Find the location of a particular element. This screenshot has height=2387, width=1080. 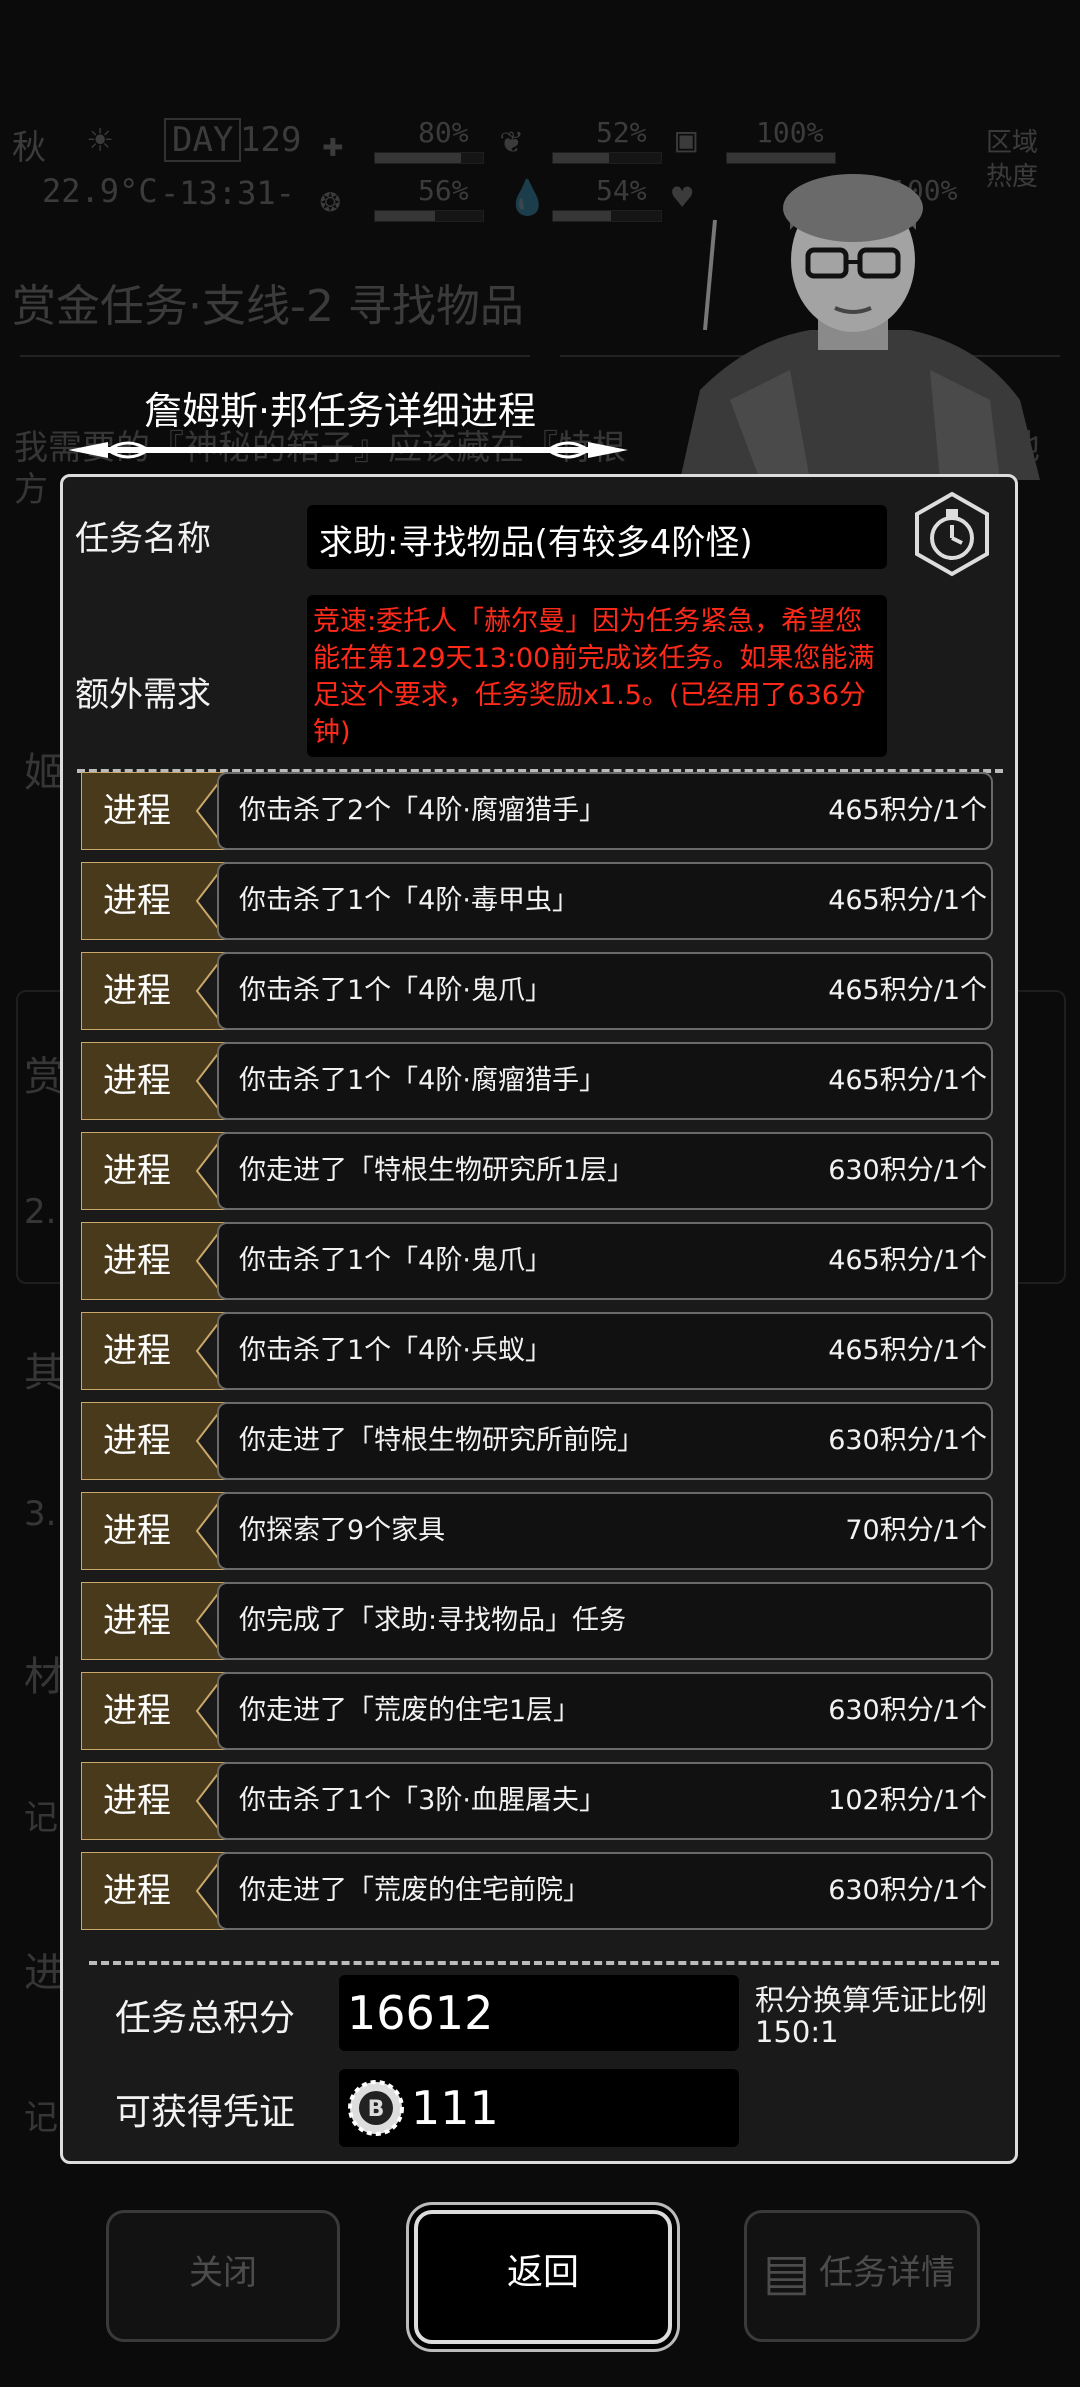

dialog-heading-text: 詹姆斯·邦任务详细进程 is located at coordinates (340, 411).